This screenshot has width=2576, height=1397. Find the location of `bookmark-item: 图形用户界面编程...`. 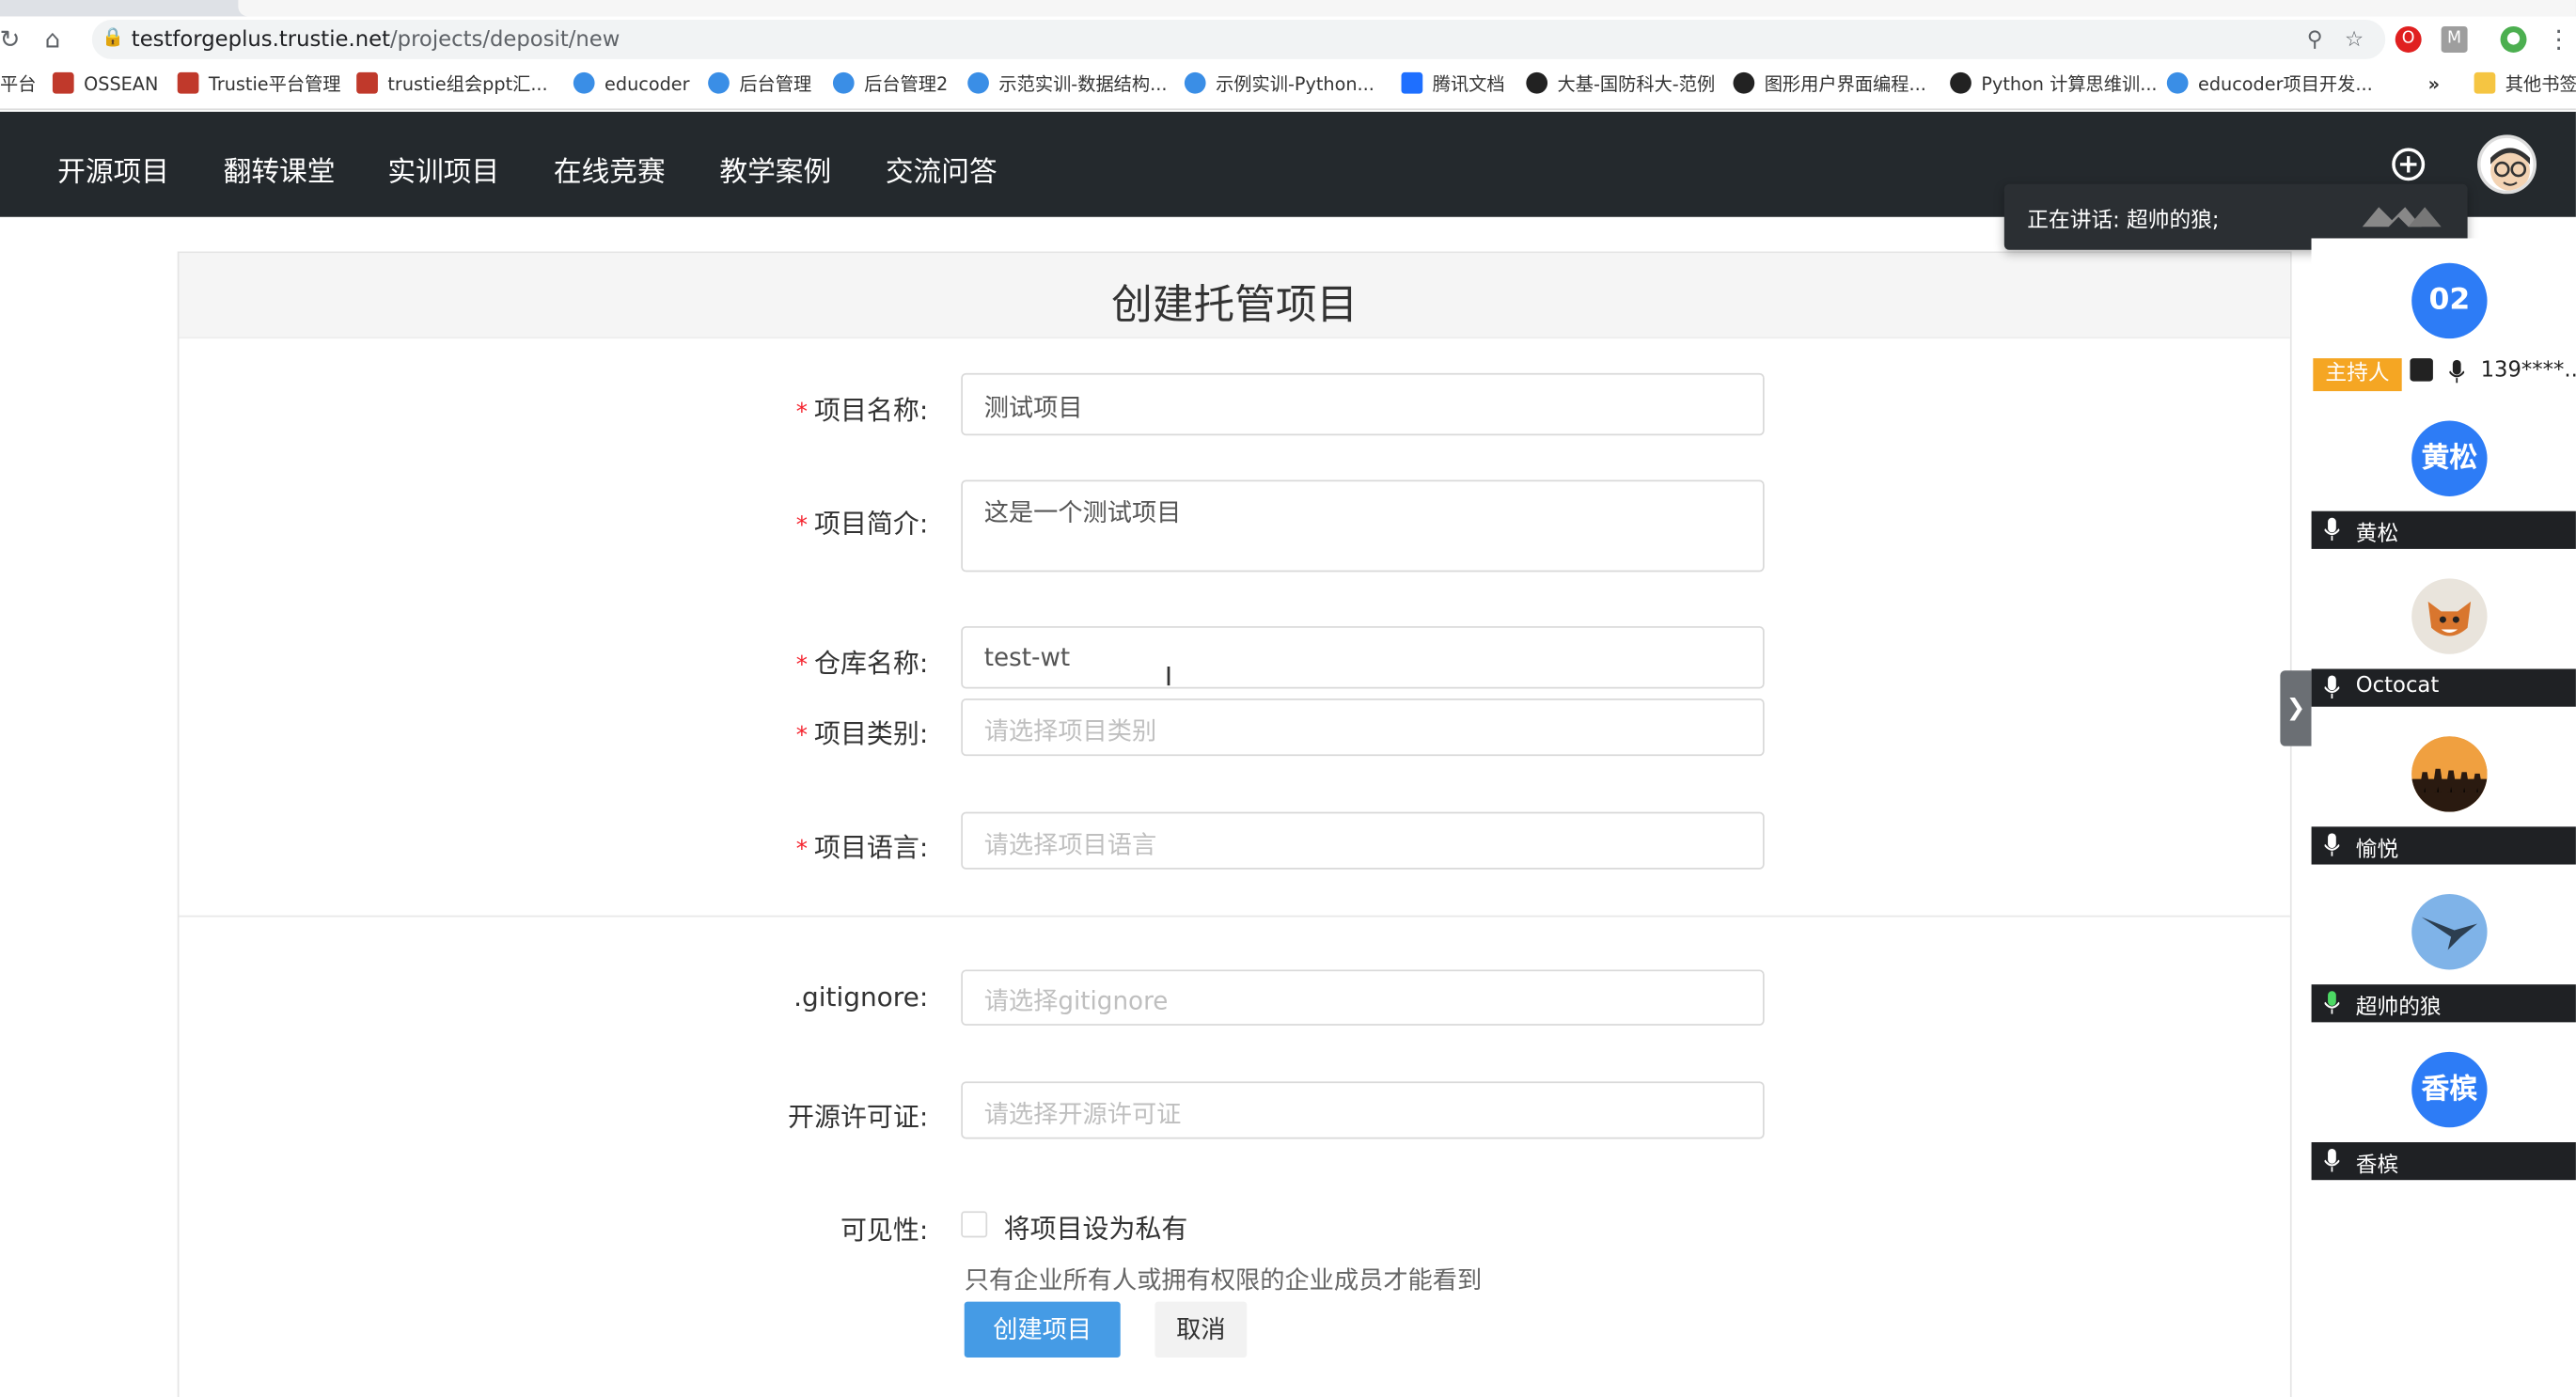

bookmark-item: 图形用户界面编程... is located at coordinates (1830, 85).